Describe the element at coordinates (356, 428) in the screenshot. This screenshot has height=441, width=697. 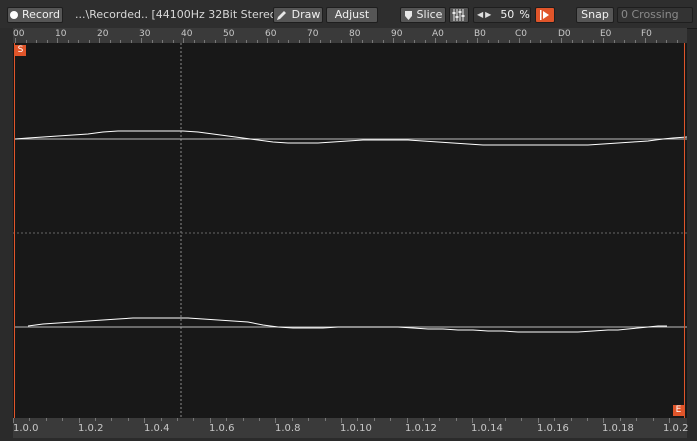
I see `time-label: 1.0.10` at that location.